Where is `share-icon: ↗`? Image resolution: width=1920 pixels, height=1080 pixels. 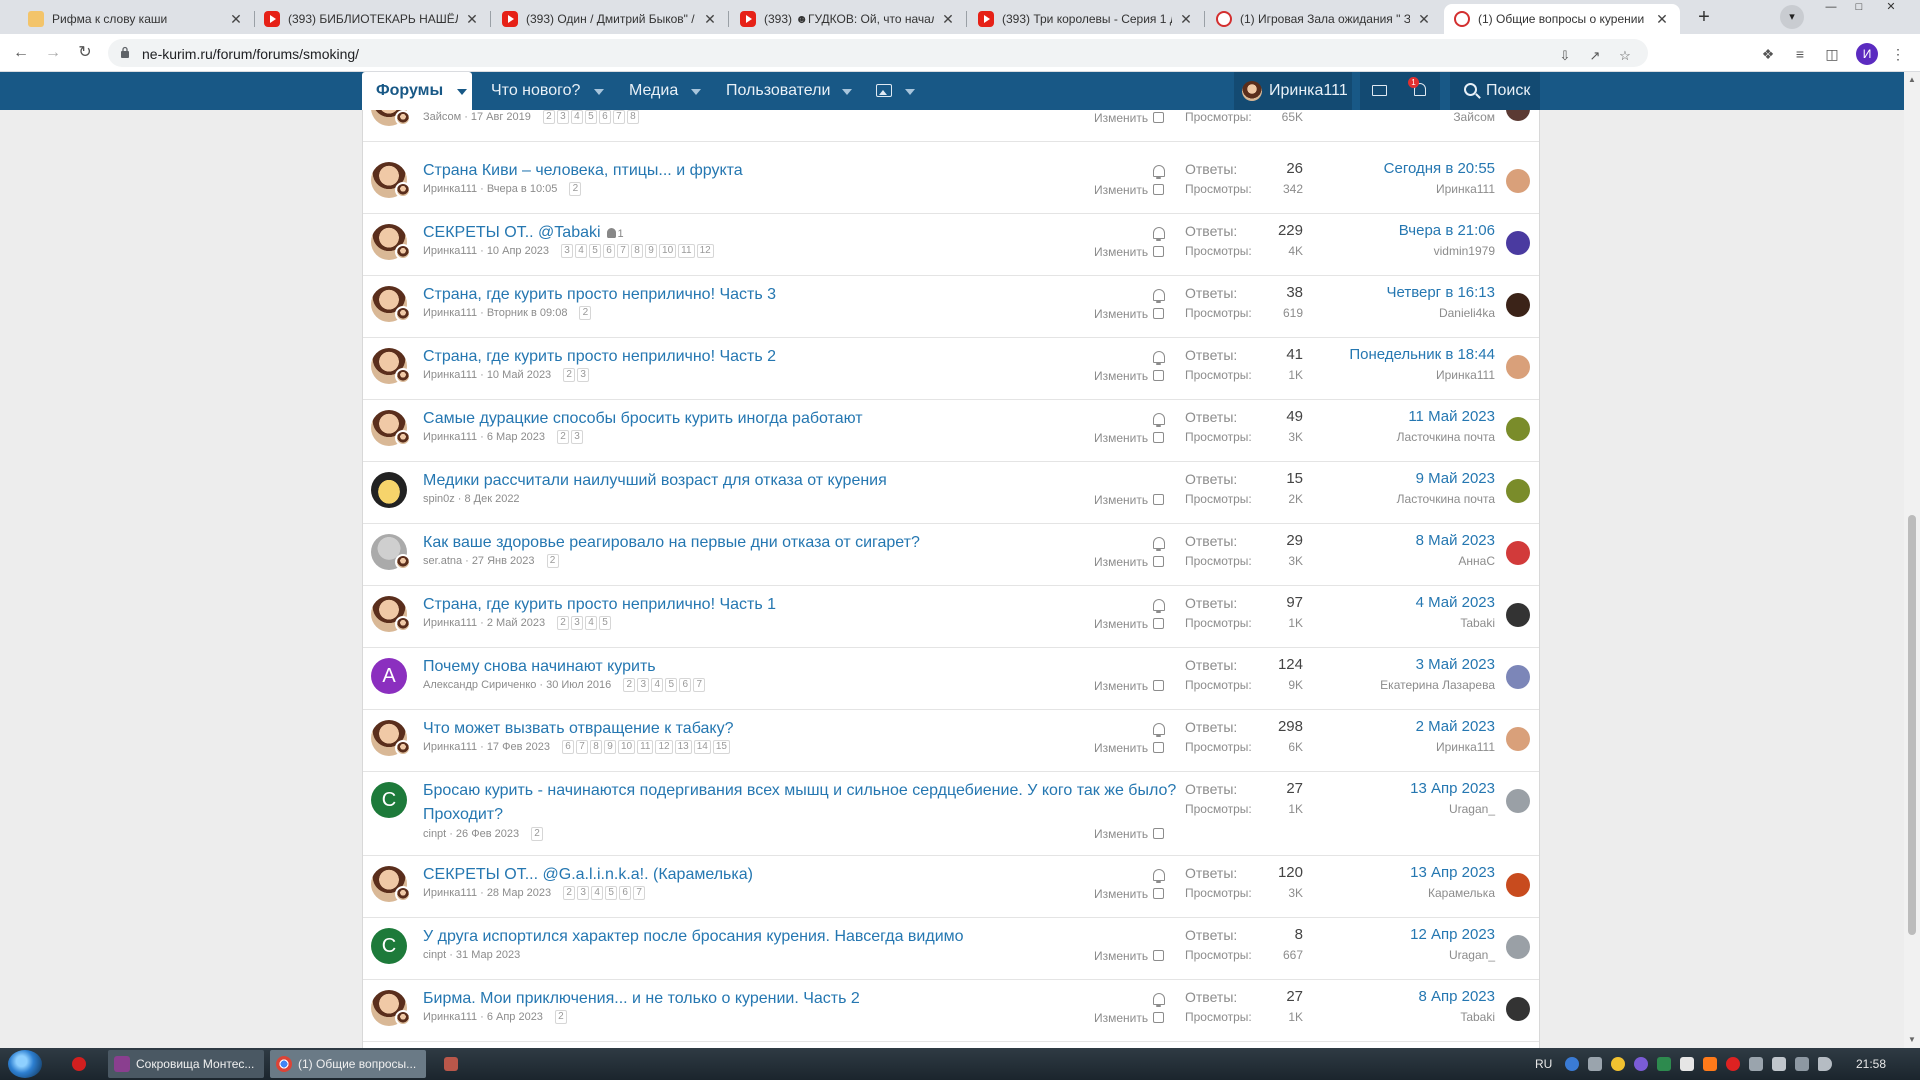 share-icon: ↗ is located at coordinates (1595, 56).